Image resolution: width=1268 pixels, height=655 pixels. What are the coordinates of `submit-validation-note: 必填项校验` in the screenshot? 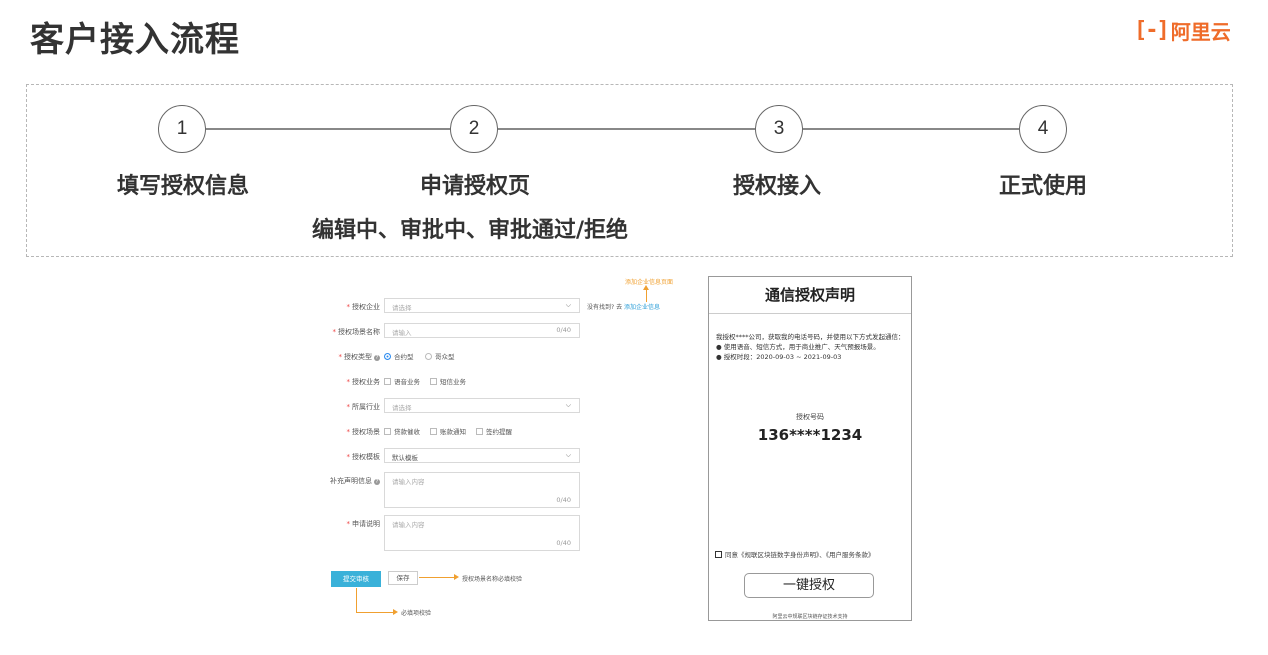 It's located at (416, 613).